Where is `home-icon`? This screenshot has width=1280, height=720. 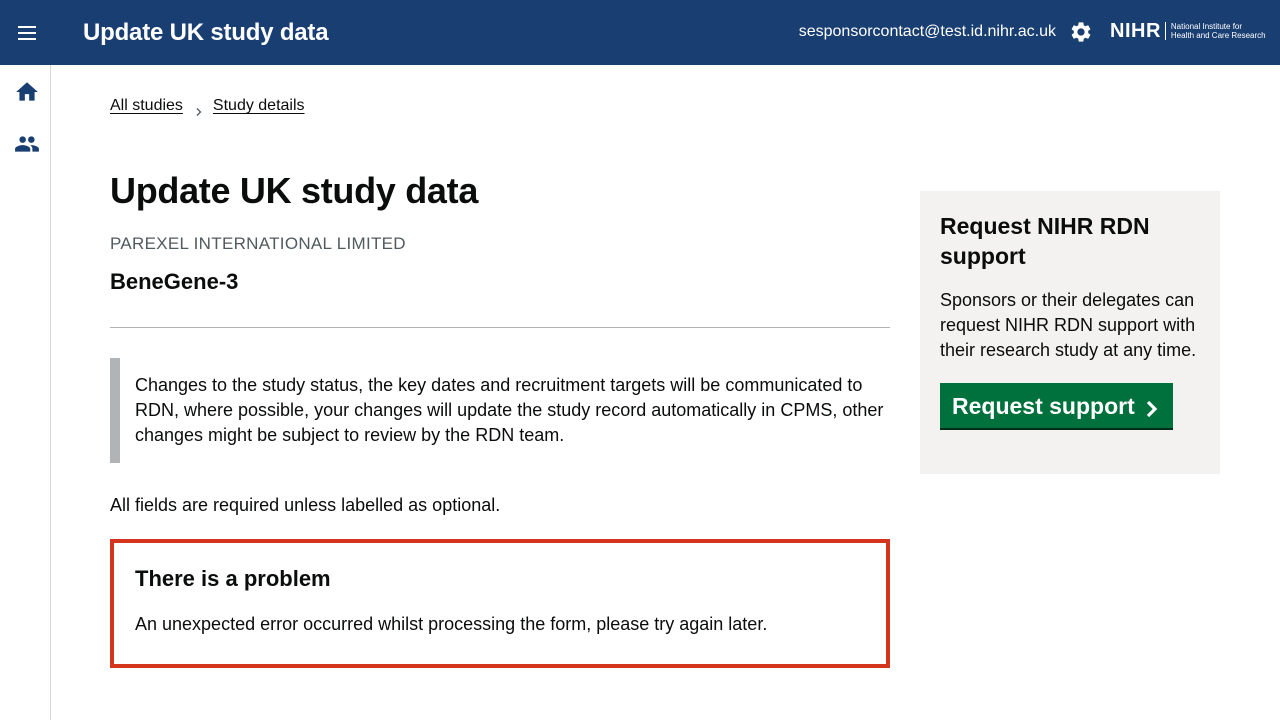
home-icon is located at coordinates (27, 92).